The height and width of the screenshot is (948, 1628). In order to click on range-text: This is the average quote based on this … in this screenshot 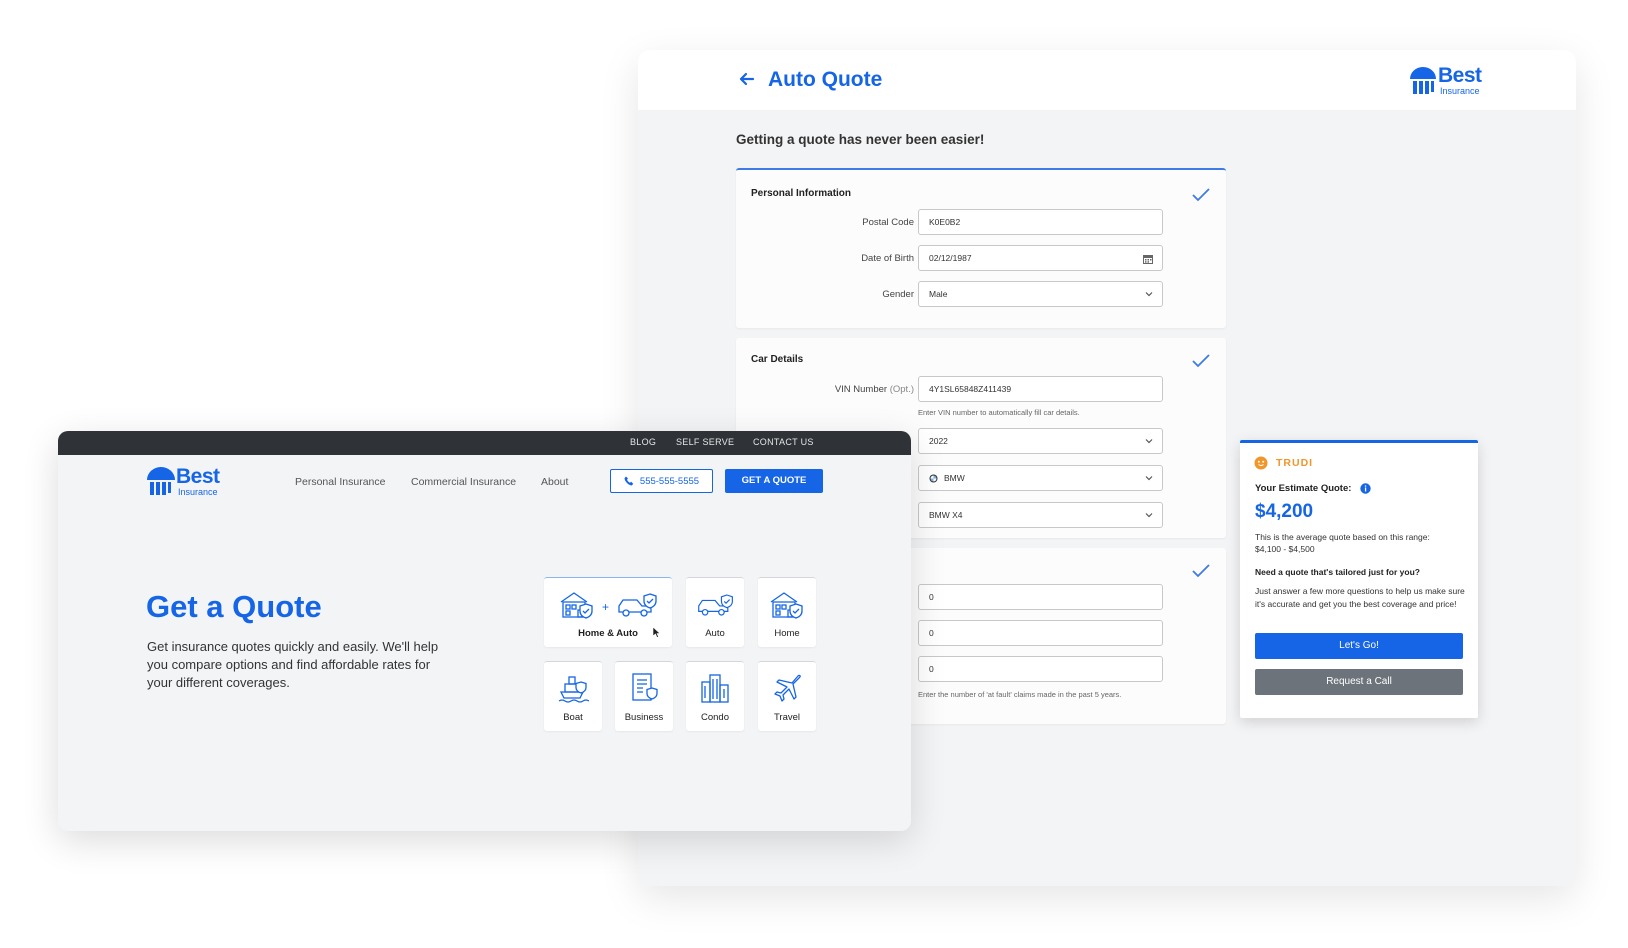, I will do `click(1360, 543)`.